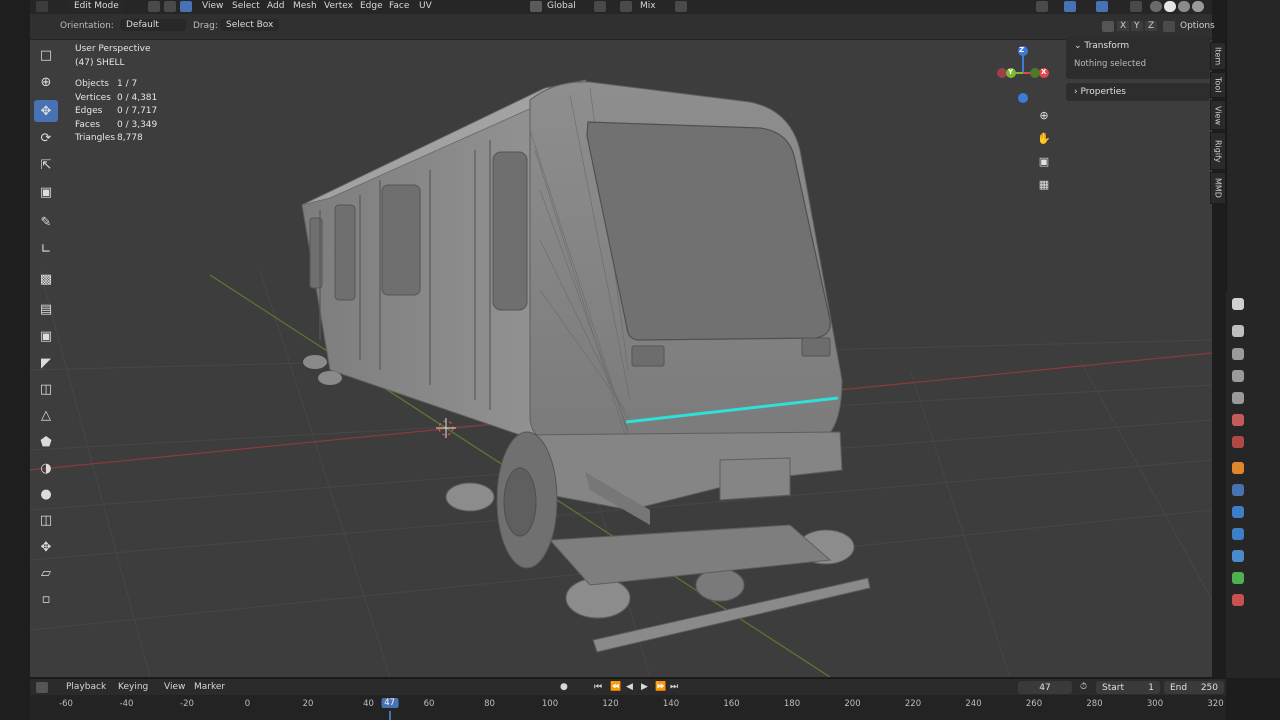  What do you see at coordinates (174, 687) in the screenshot?
I see `menu-timeline-view: View` at bounding box center [174, 687].